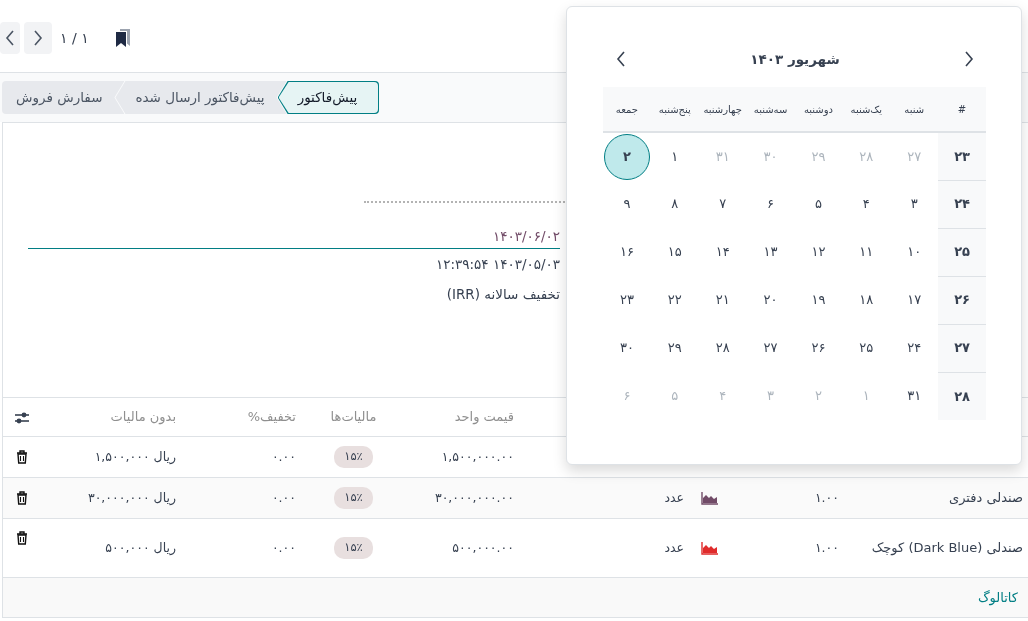 The height and width of the screenshot is (621, 1028). I want to click on week-number: ۲۸, so click(962, 396).